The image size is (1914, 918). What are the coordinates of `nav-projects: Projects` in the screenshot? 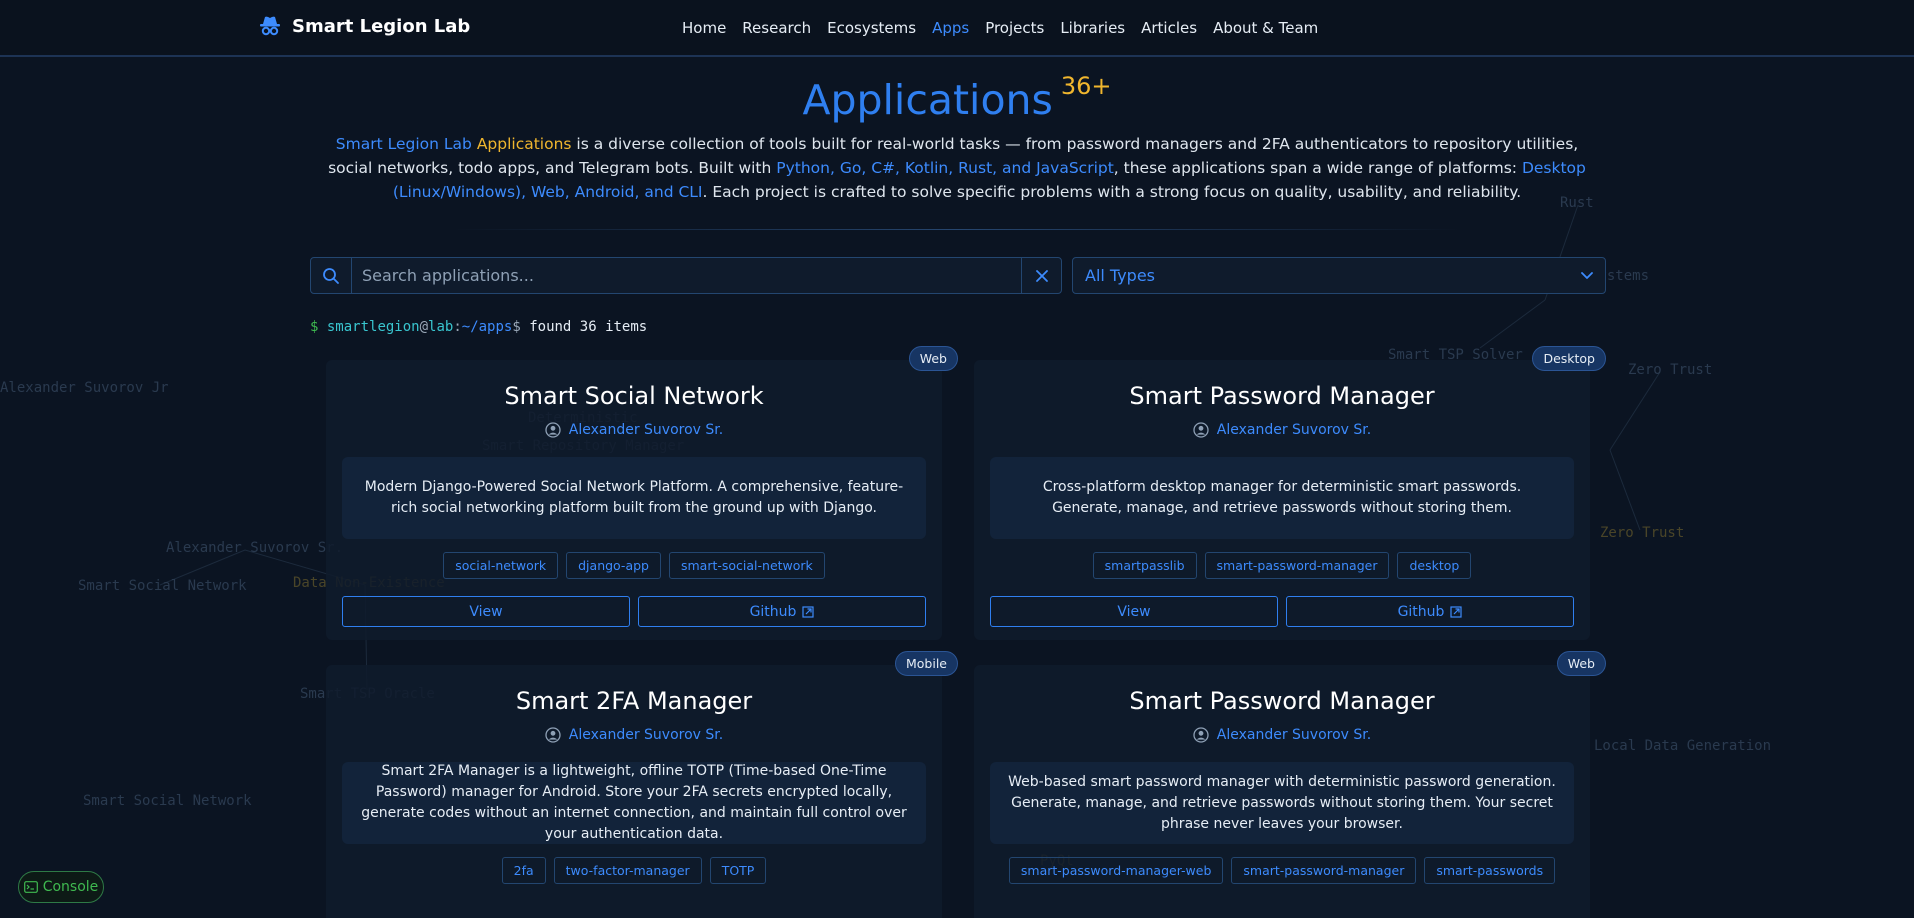 It's located at (1014, 28).